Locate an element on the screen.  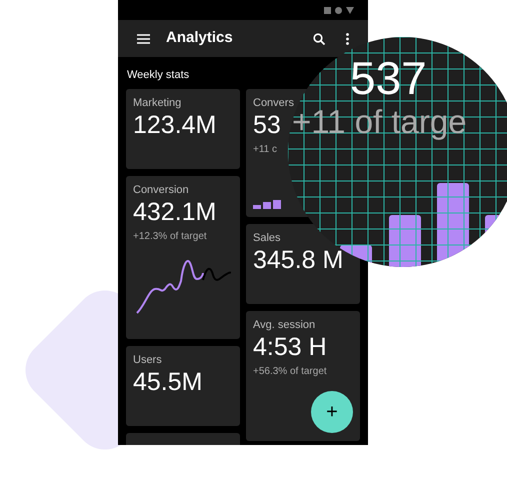
stat-card: Conversion 432.1M +12.3% of target is located at coordinates (183, 257).